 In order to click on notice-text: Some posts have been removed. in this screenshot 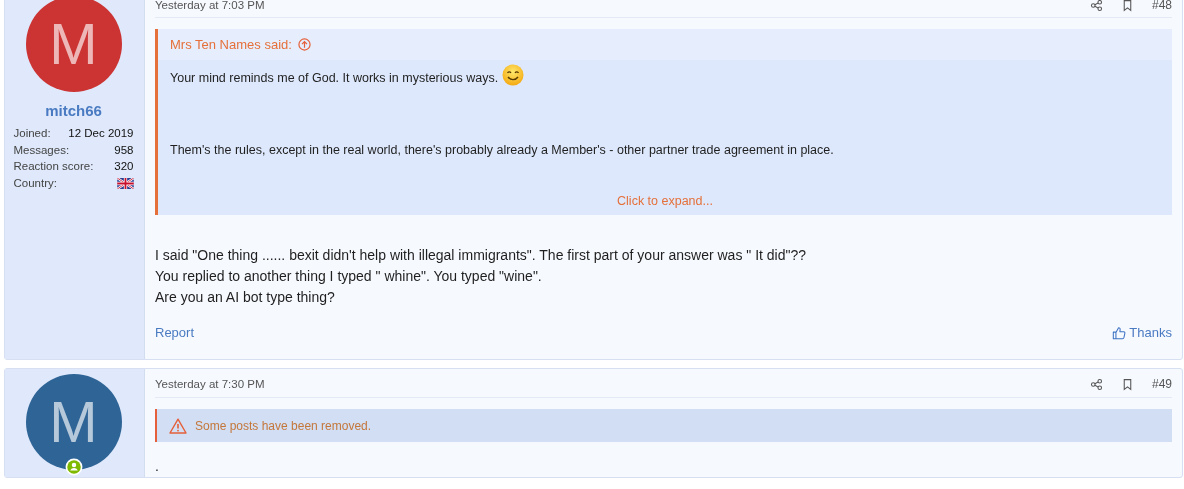, I will do `click(283, 425)`.